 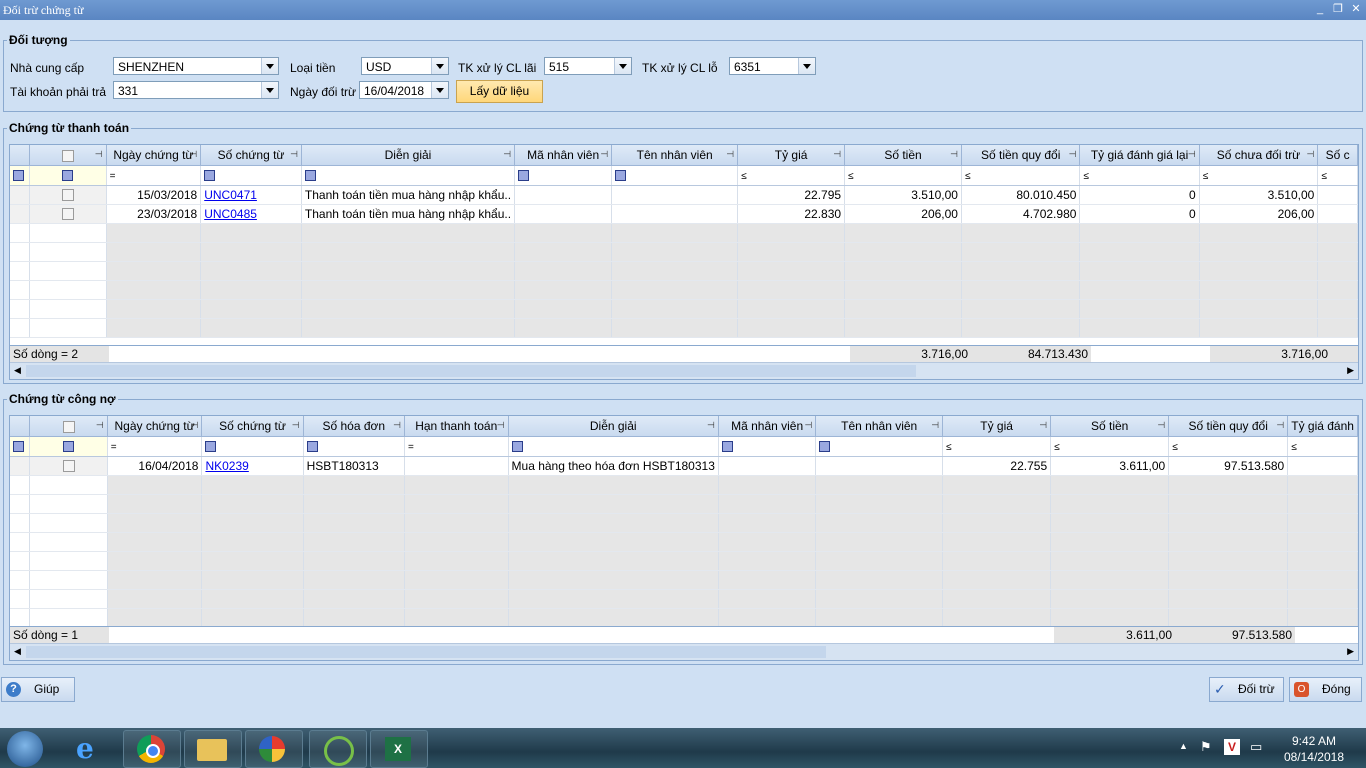 What do you see at coordinates (38, 689) in the screenshot?
I see `help-button: ? Giúp` at bounding box center [38, 689].